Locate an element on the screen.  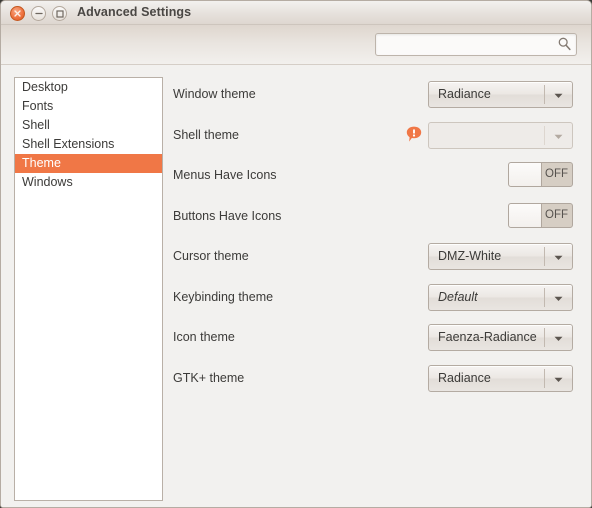
setting-row-icon-theme: Icon theme Faenza-Radiance is located at coordinates (377, 340).